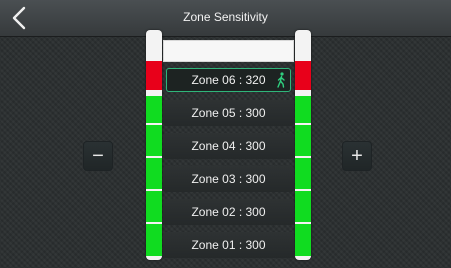 The width and height of the screenshot is (451, 268). What do you see at coordinates (281, 80) in the screenshot?
I see `walking-person-icon` at bounding box center [281, 80].